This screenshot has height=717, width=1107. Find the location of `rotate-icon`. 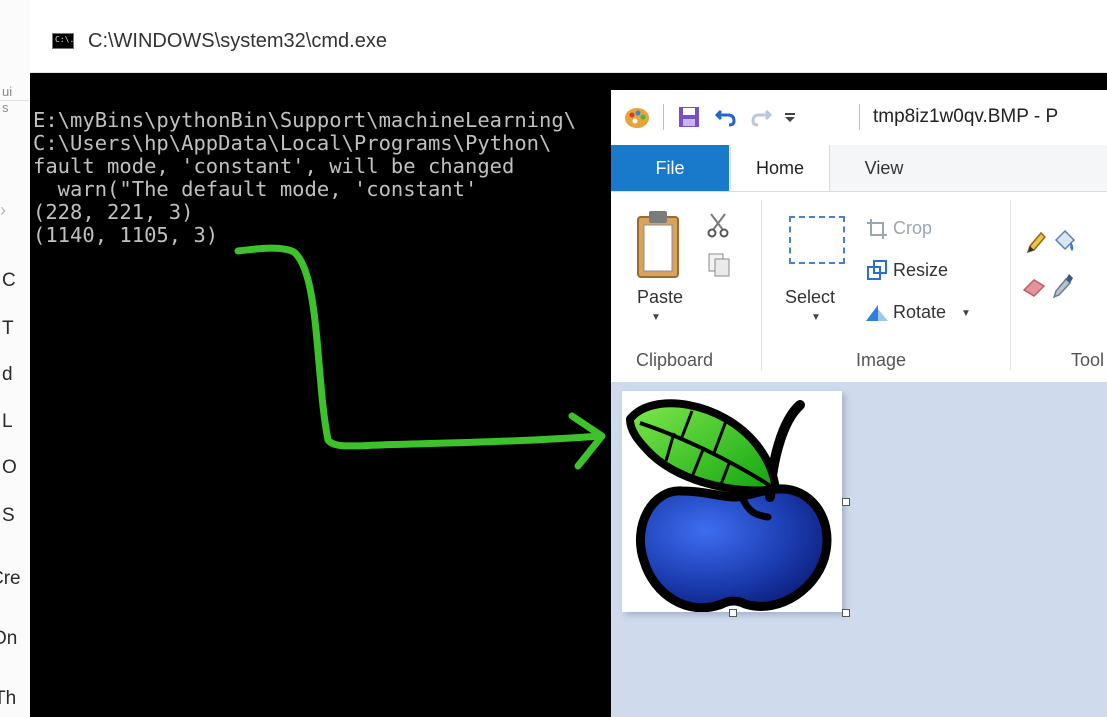

rotate-icon is located at coordinates (877, 312).